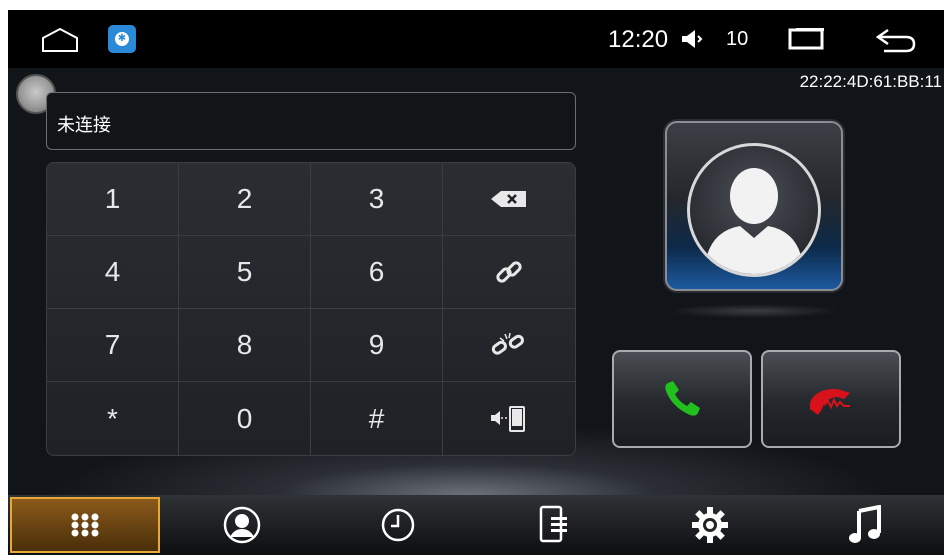  I want to click on card-reflection, so click(754, 311).